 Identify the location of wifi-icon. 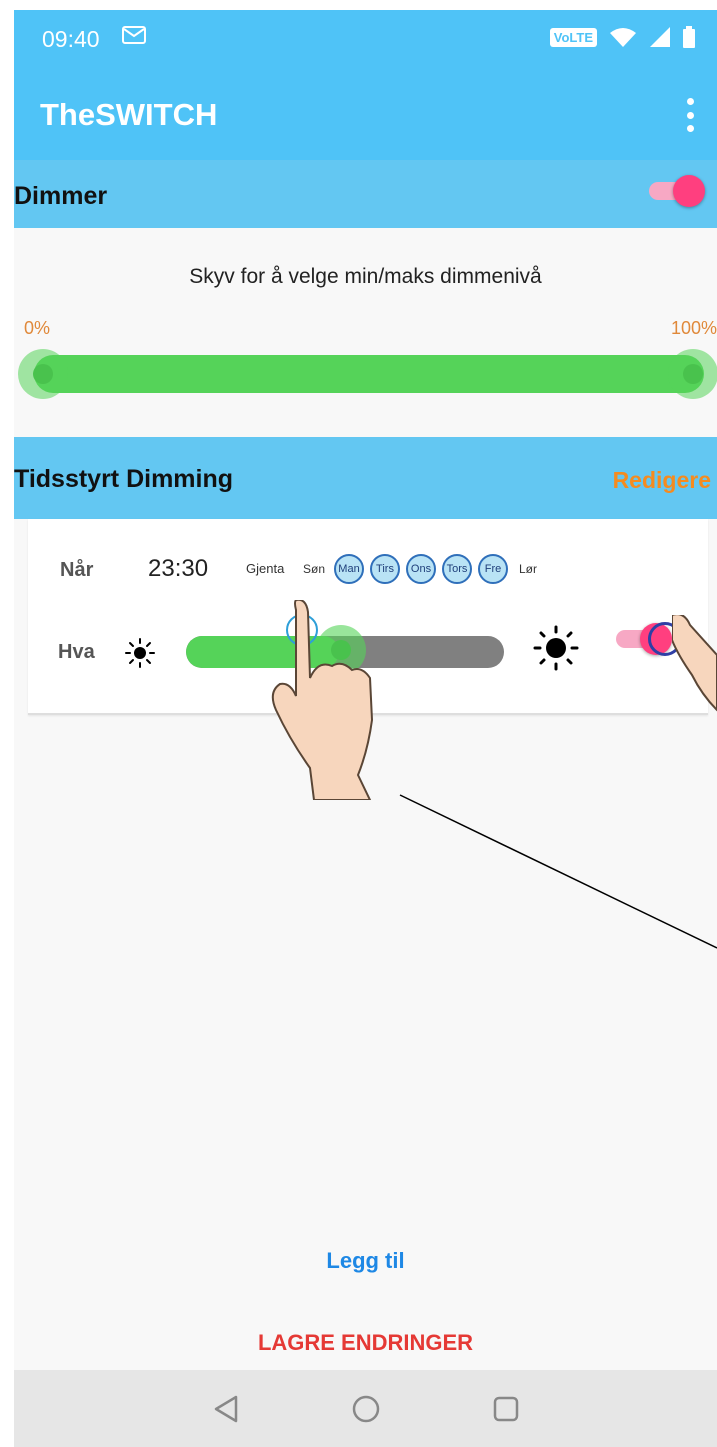
(623, 37).